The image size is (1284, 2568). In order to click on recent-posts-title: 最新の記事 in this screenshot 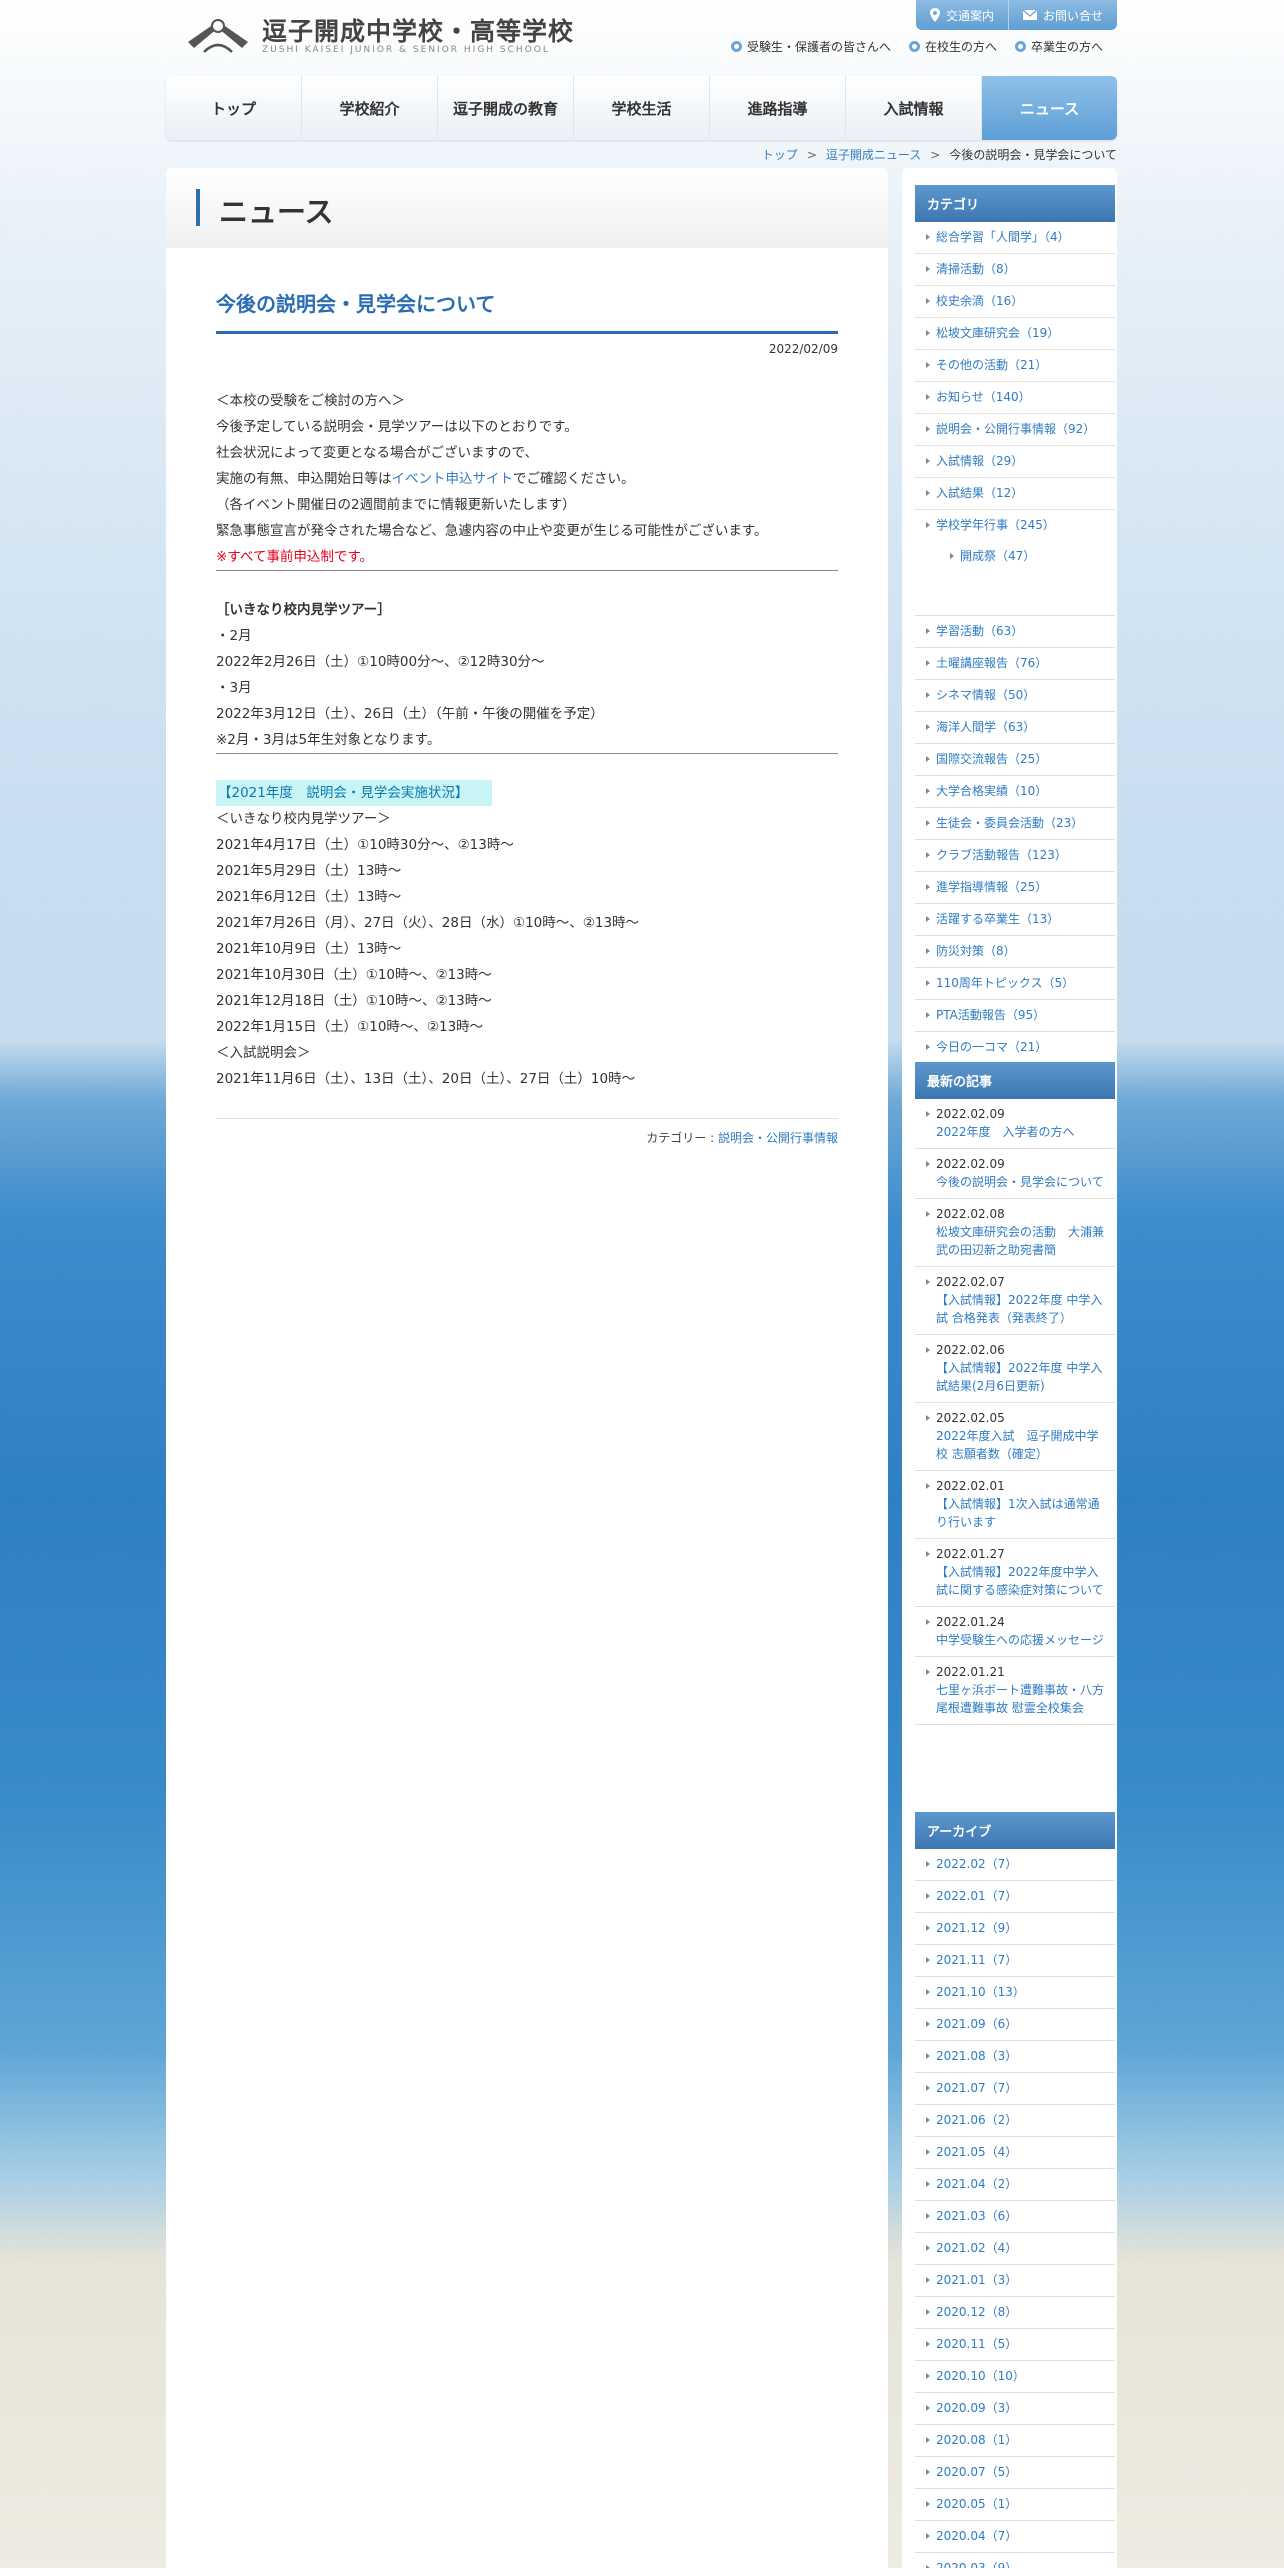, I will do `click(1015, 1080)`.